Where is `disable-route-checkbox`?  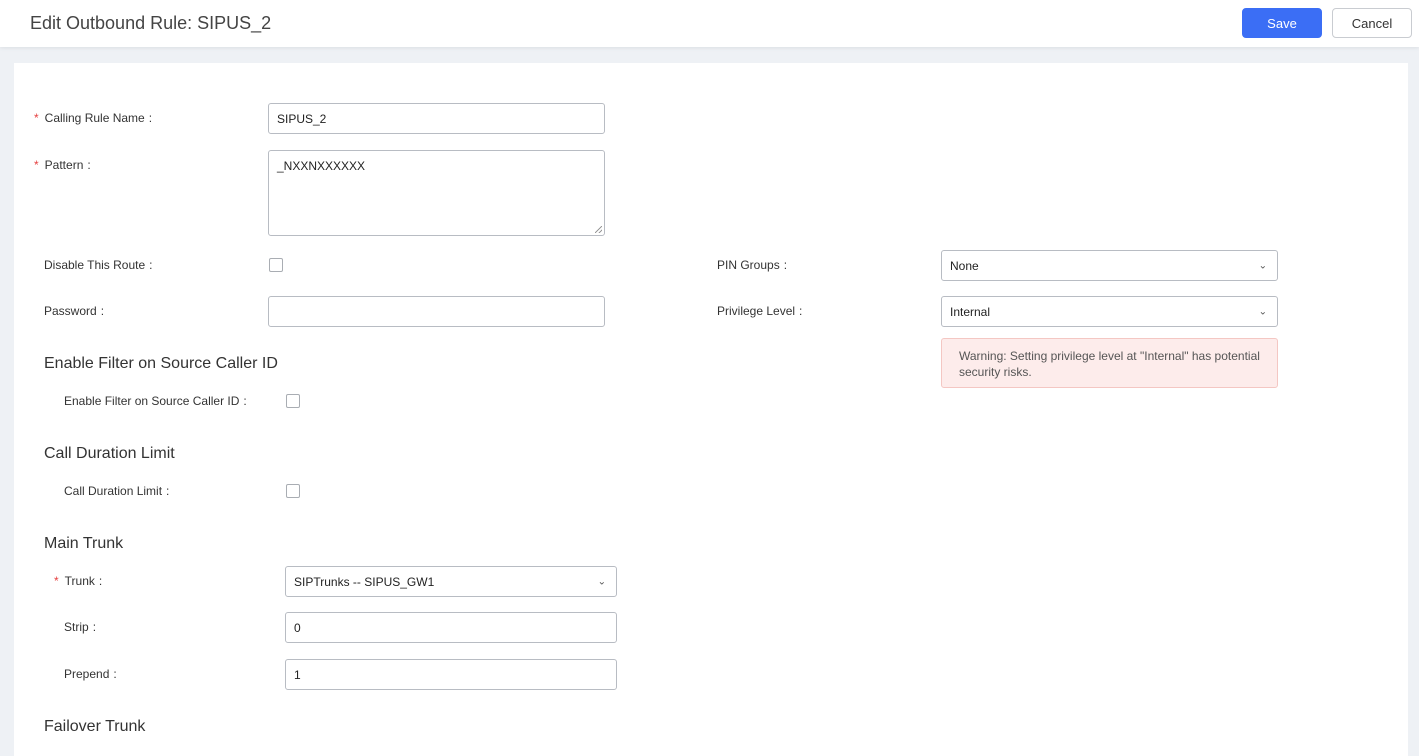 disable-route-checkbox is located at coordinates (276, 265).